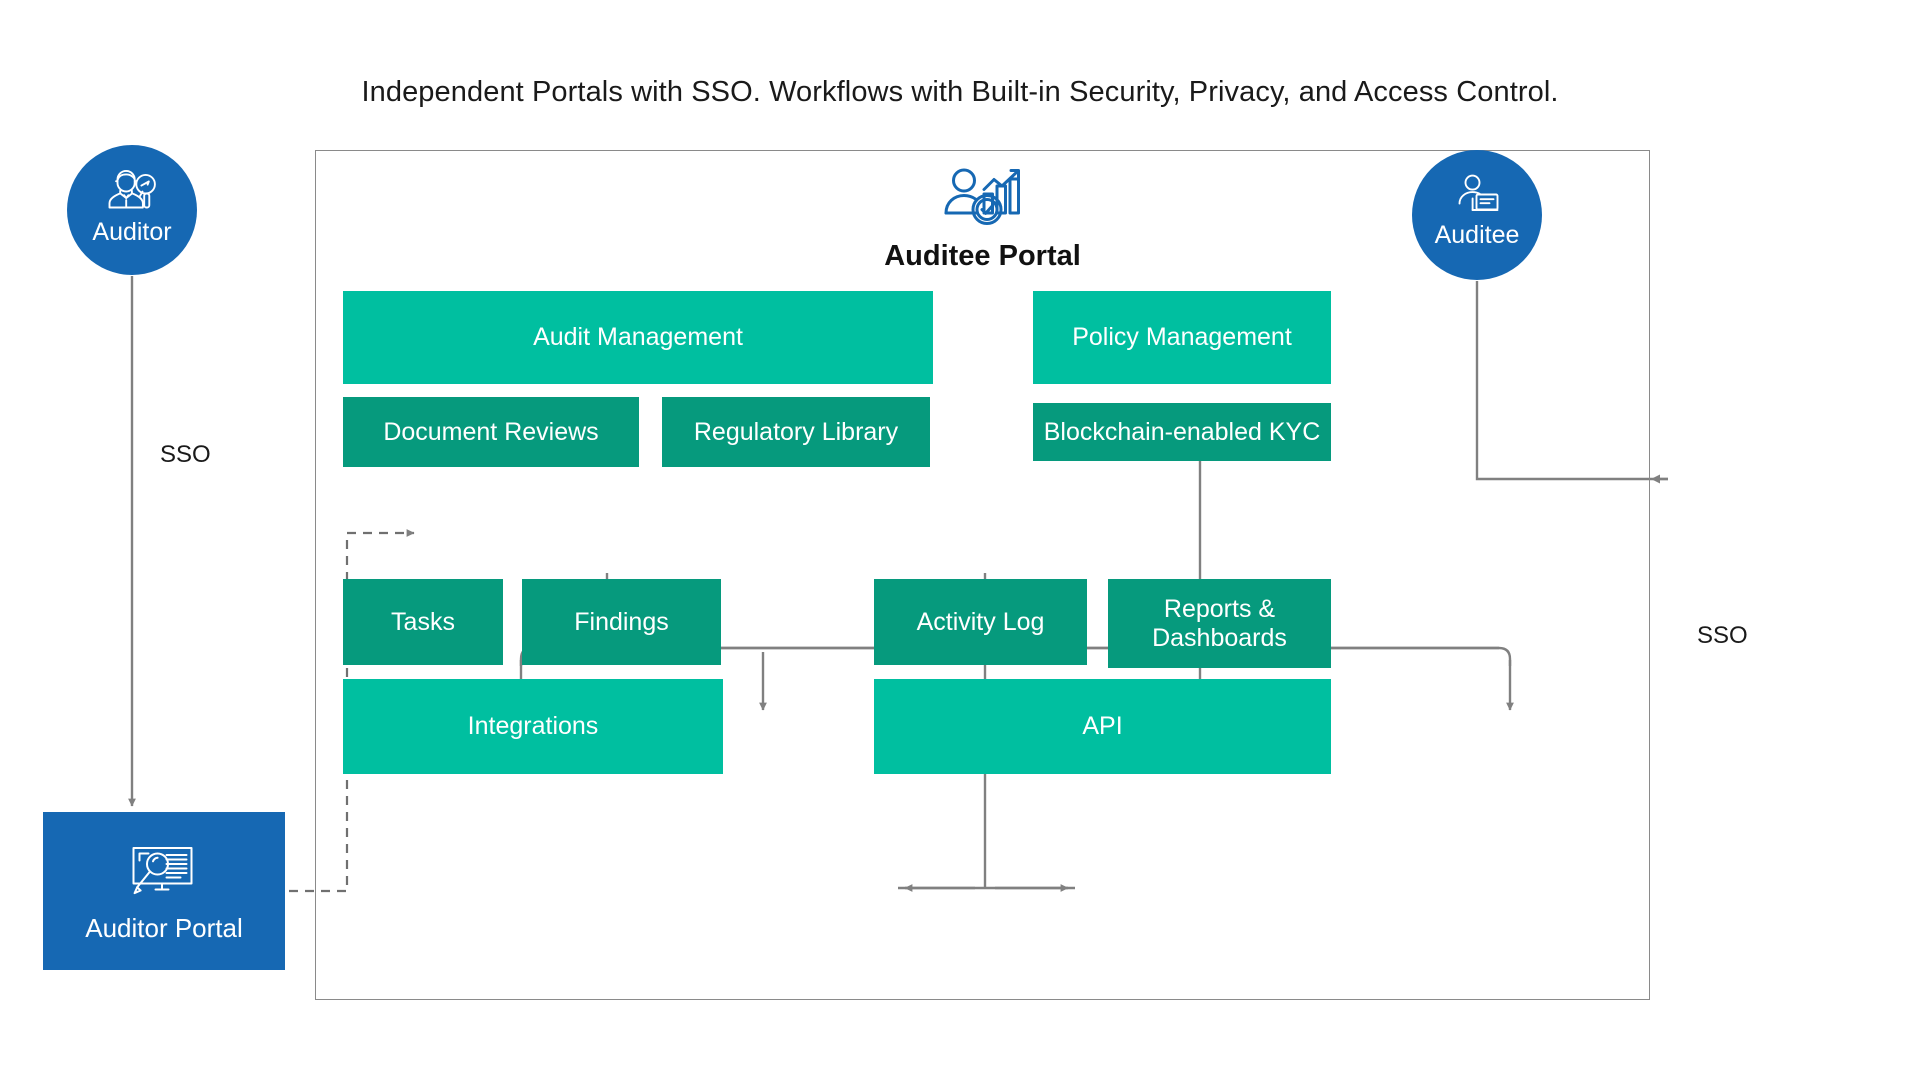  I want to click on sso-label-left: SSO, so click(185, 454).